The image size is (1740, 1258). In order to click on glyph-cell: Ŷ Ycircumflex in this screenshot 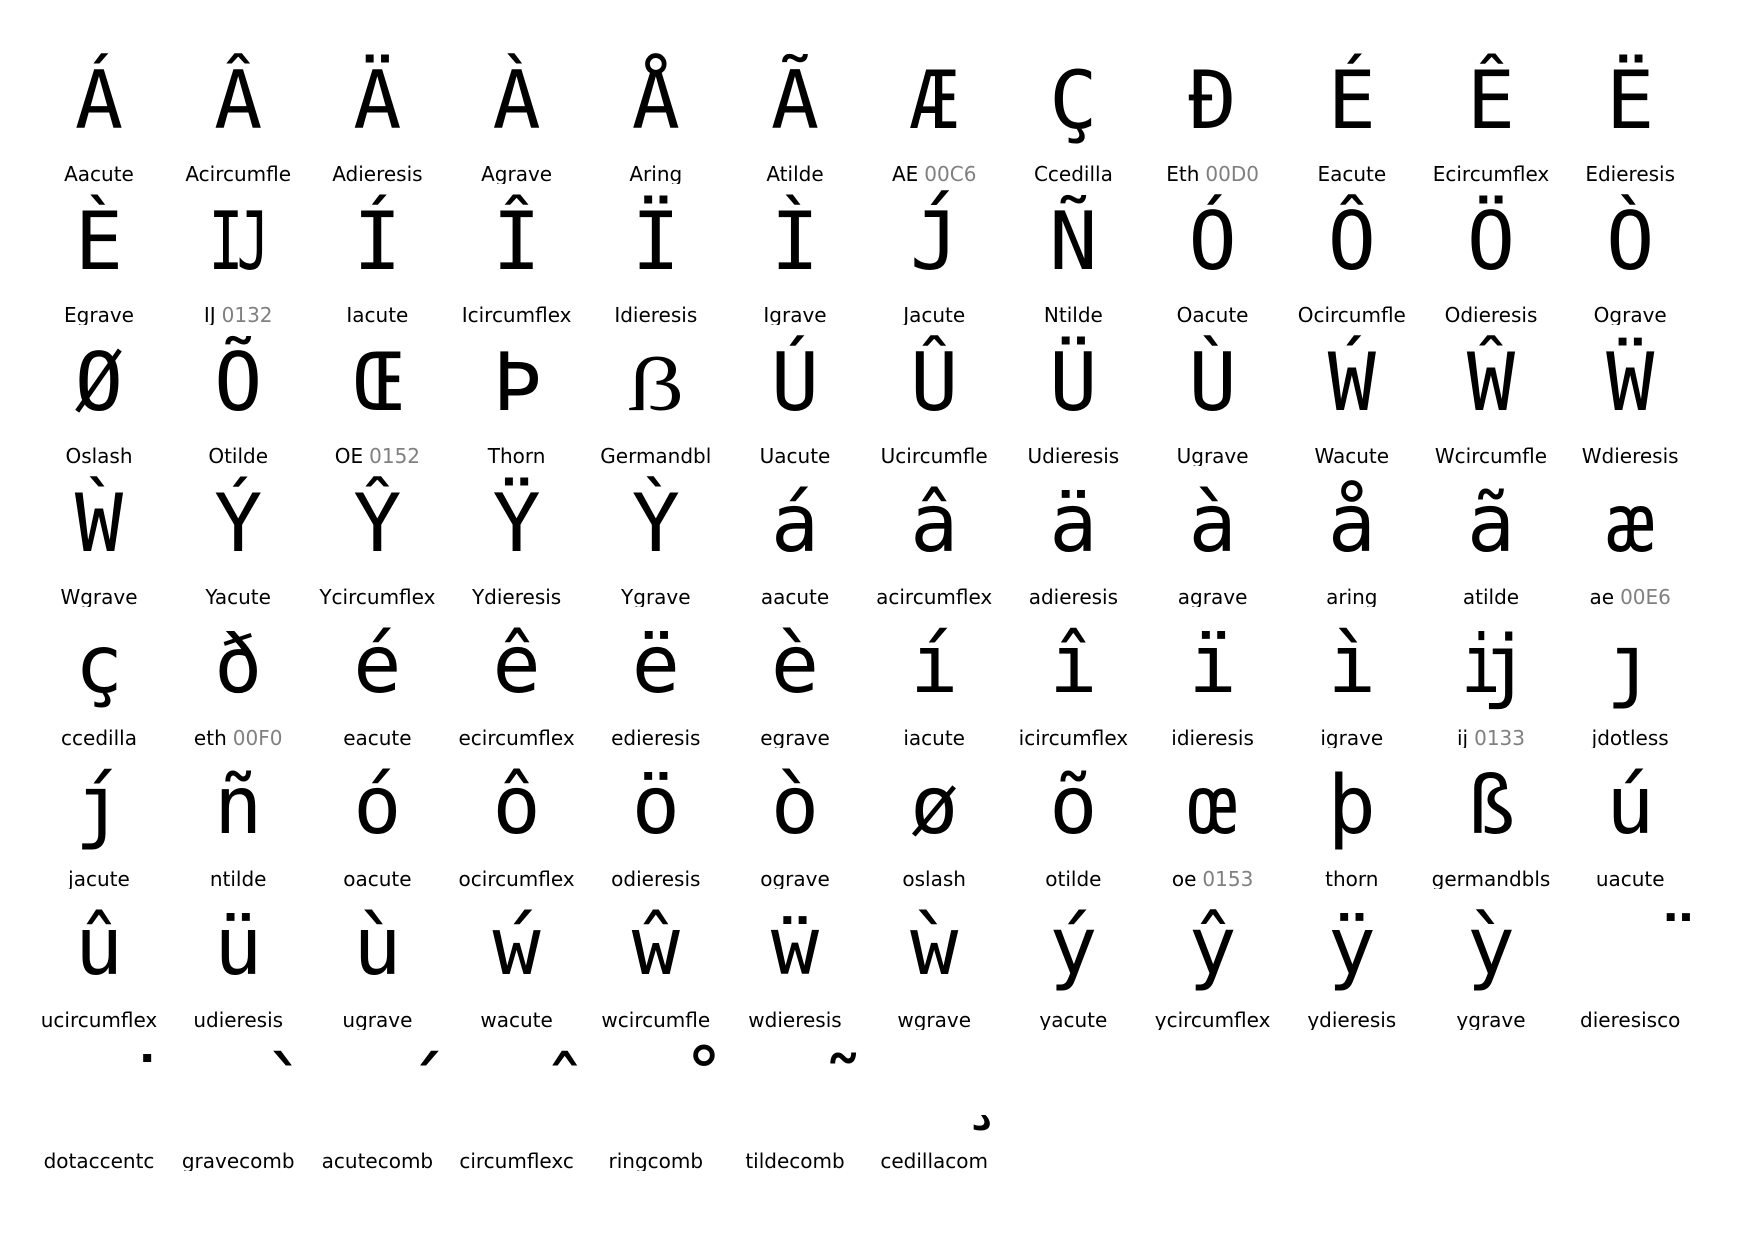, I will do `click(377, 543)`.